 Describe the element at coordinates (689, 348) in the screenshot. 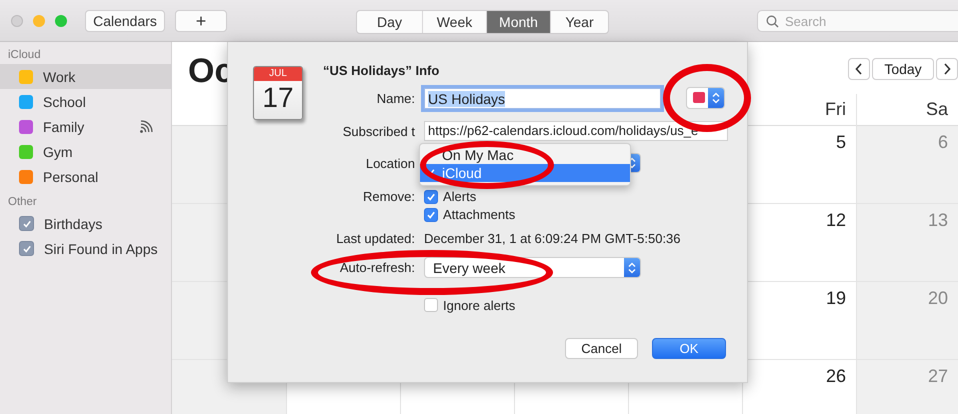

I see `ok-button: OK` at that location.